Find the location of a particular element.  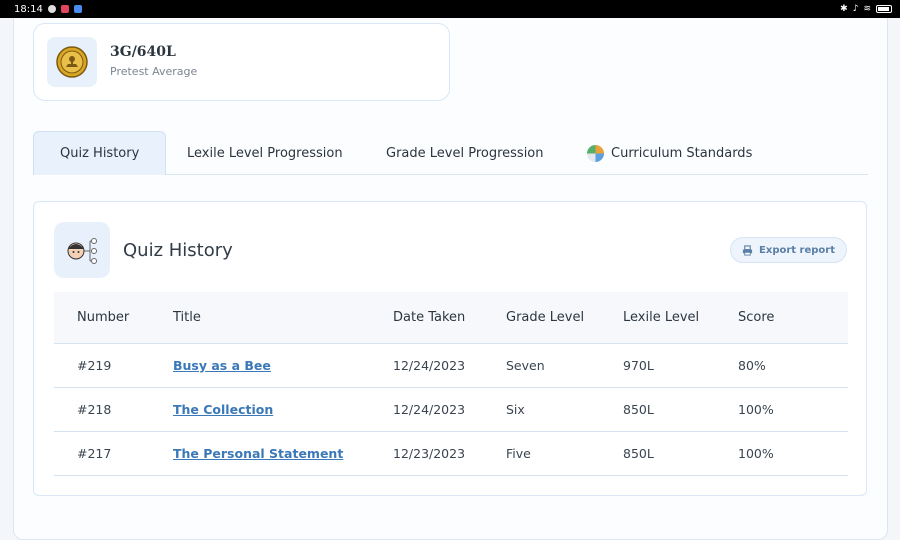

column-header-date-taken: Date Taken is located at coordinates (429, 317).